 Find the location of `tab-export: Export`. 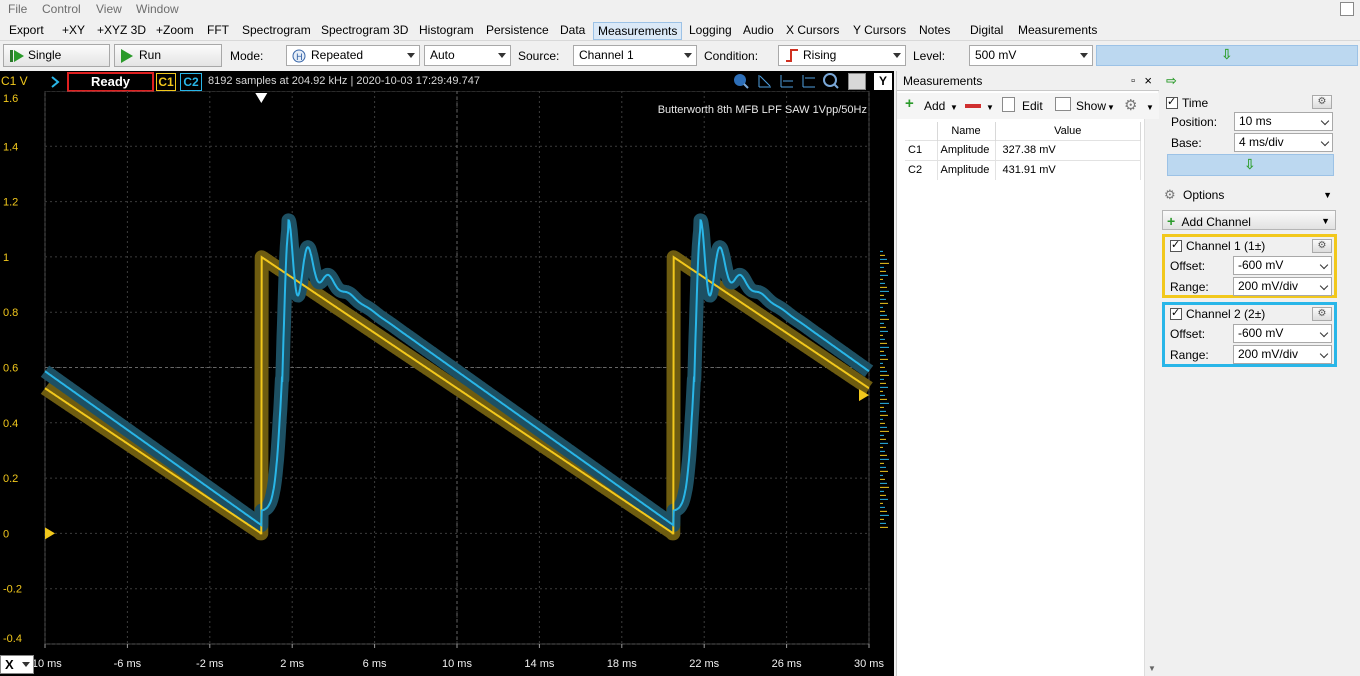

tab-export: Export is located at coordinates (26, 31).